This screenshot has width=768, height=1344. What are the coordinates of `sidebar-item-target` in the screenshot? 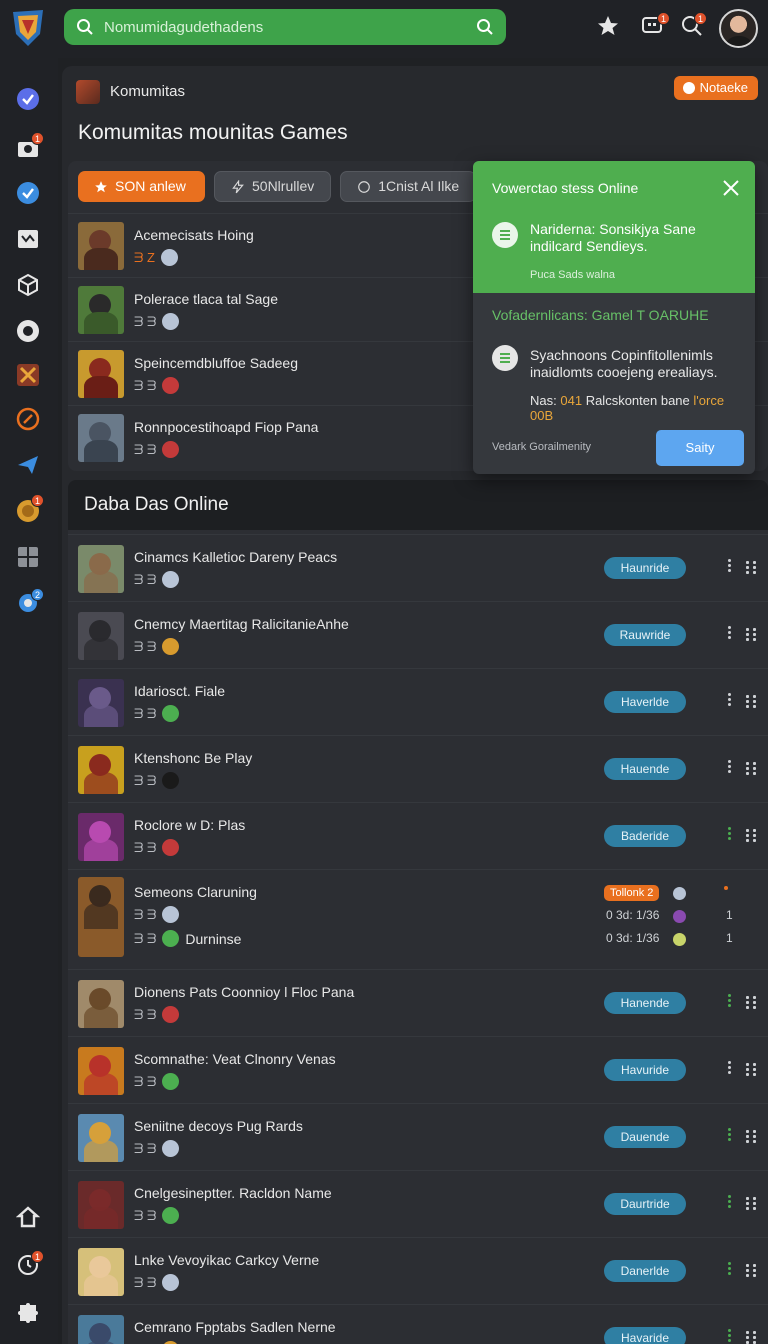 It's located at (28, 419).